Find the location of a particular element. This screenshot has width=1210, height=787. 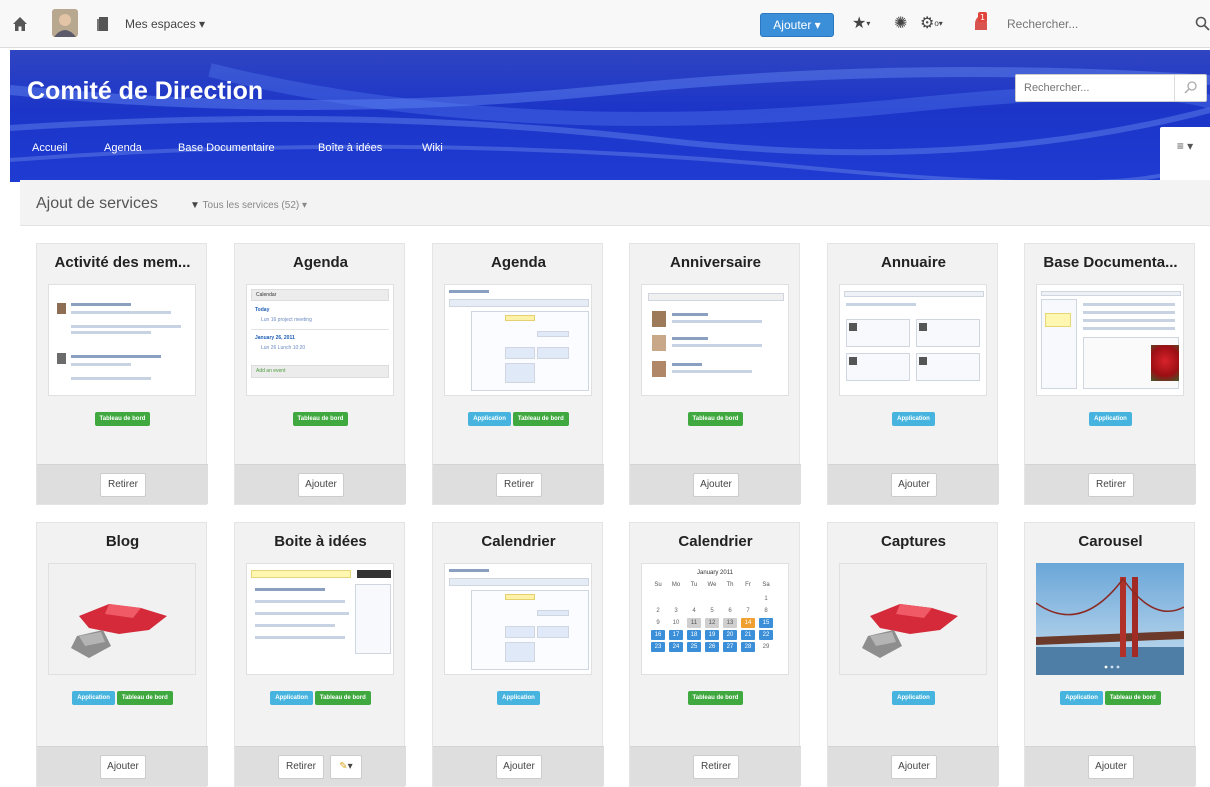

mini-calendar-day: 20 is located at coordinates (730, 635).